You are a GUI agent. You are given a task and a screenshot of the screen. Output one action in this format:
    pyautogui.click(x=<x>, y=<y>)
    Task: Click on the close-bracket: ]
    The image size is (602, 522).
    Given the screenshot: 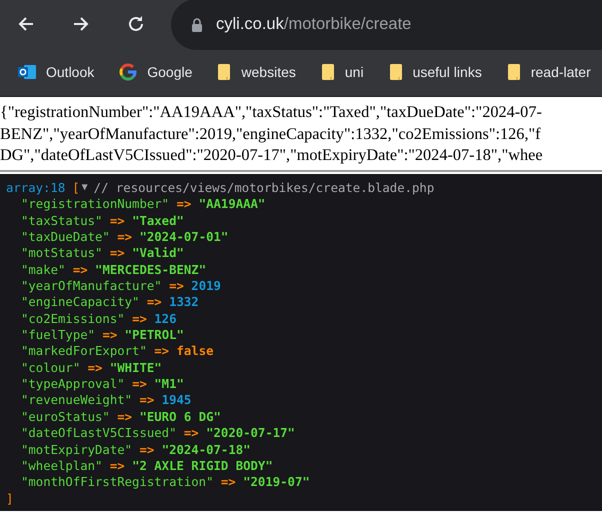 What is the action you would take?
    pyautogui.click(x=10, y=499)
    